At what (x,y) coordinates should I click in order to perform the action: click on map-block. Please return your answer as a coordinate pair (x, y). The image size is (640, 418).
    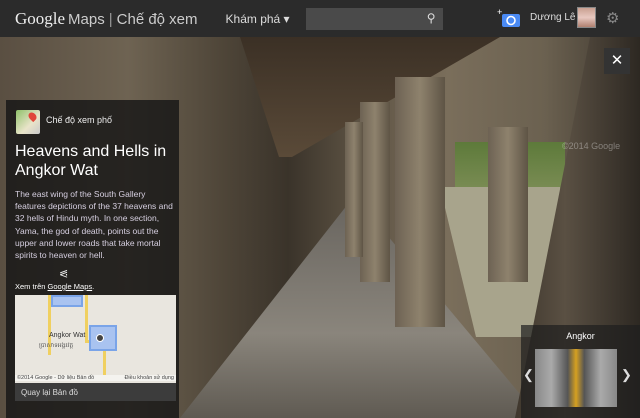
    Looking at the image, I should click on (67, 301).